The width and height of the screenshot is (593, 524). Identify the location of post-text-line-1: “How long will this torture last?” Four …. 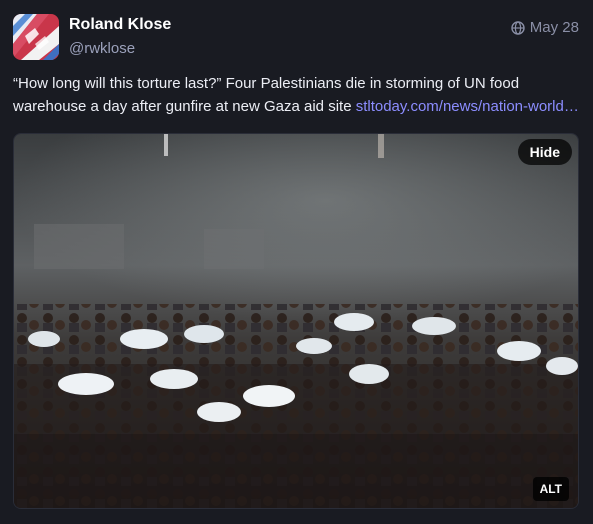
(266, 83).